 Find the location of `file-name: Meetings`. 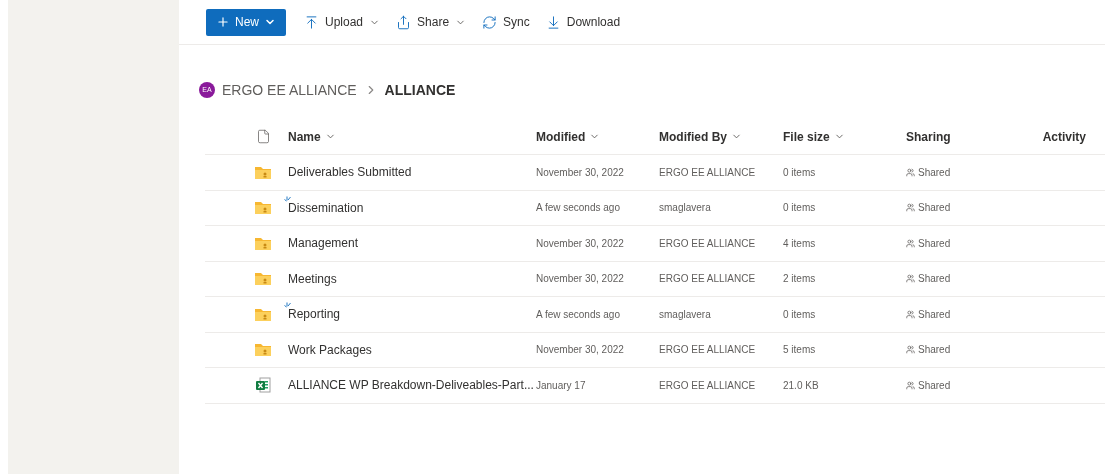

file-name: Meetings is located at coordinates (312, 278).